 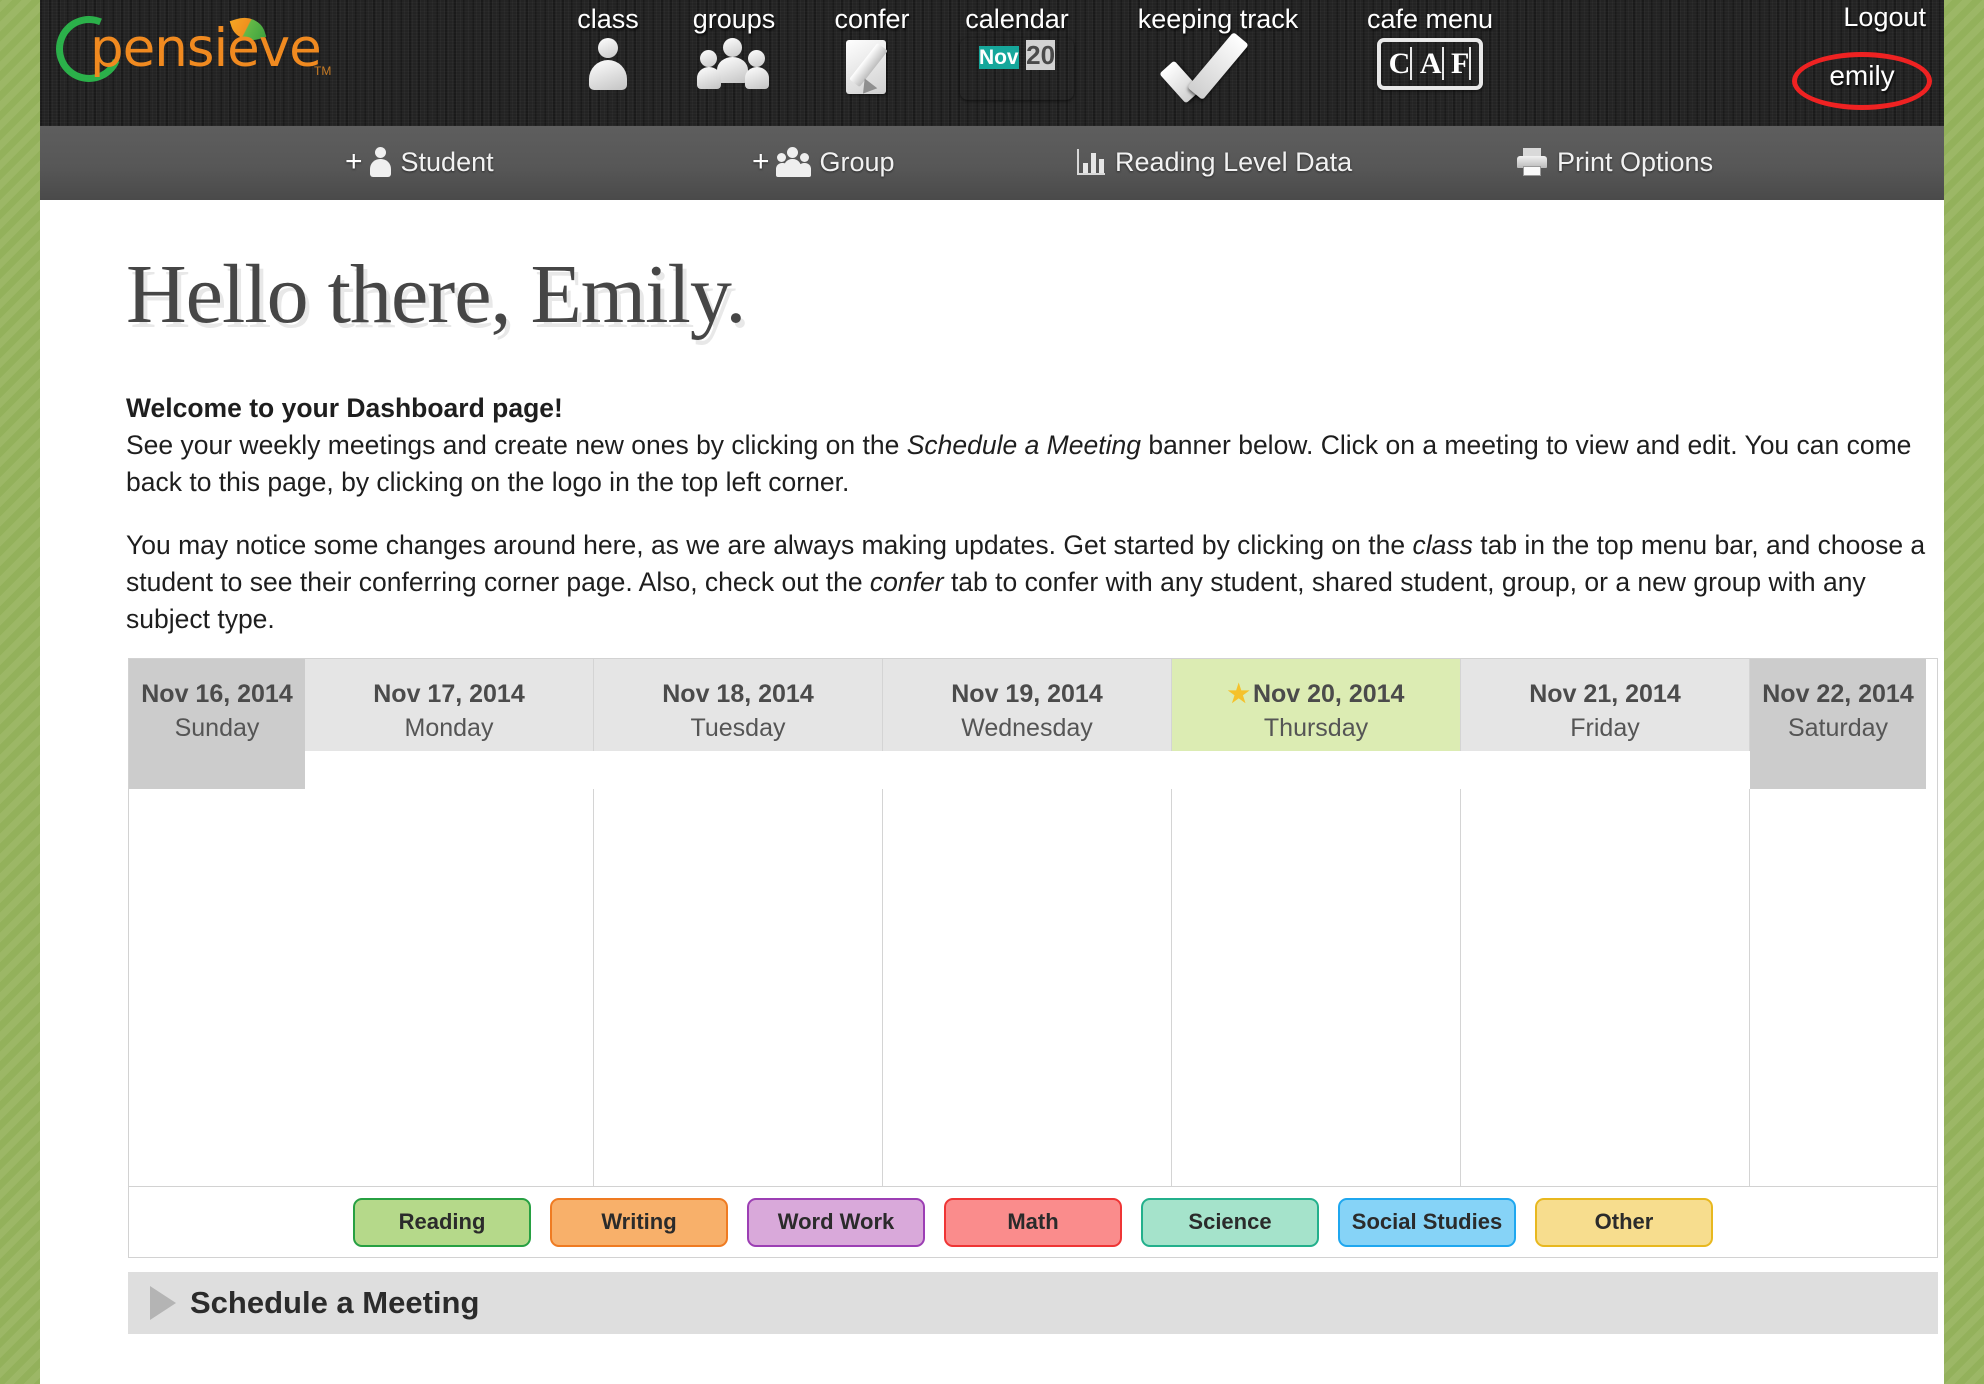 What do you see at coordinates (1234, 162) in the screenshot?
I see `reading-level-data-label: Reading Level Data` at bounding box center [1234, 162].